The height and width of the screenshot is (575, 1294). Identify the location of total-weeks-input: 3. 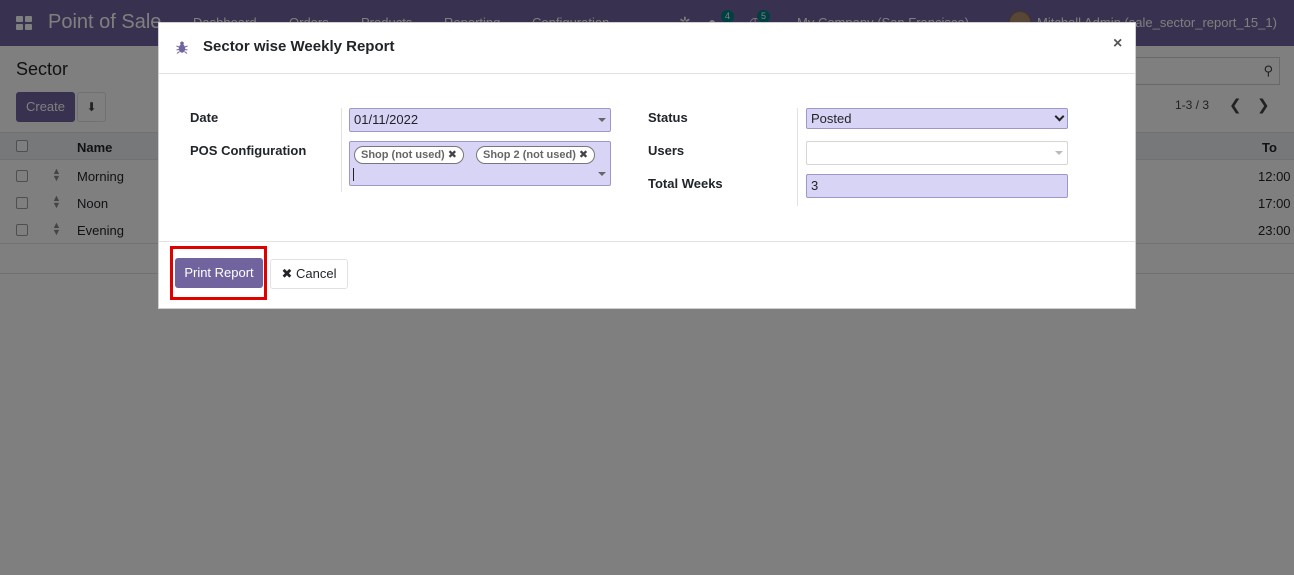
(937, 186).